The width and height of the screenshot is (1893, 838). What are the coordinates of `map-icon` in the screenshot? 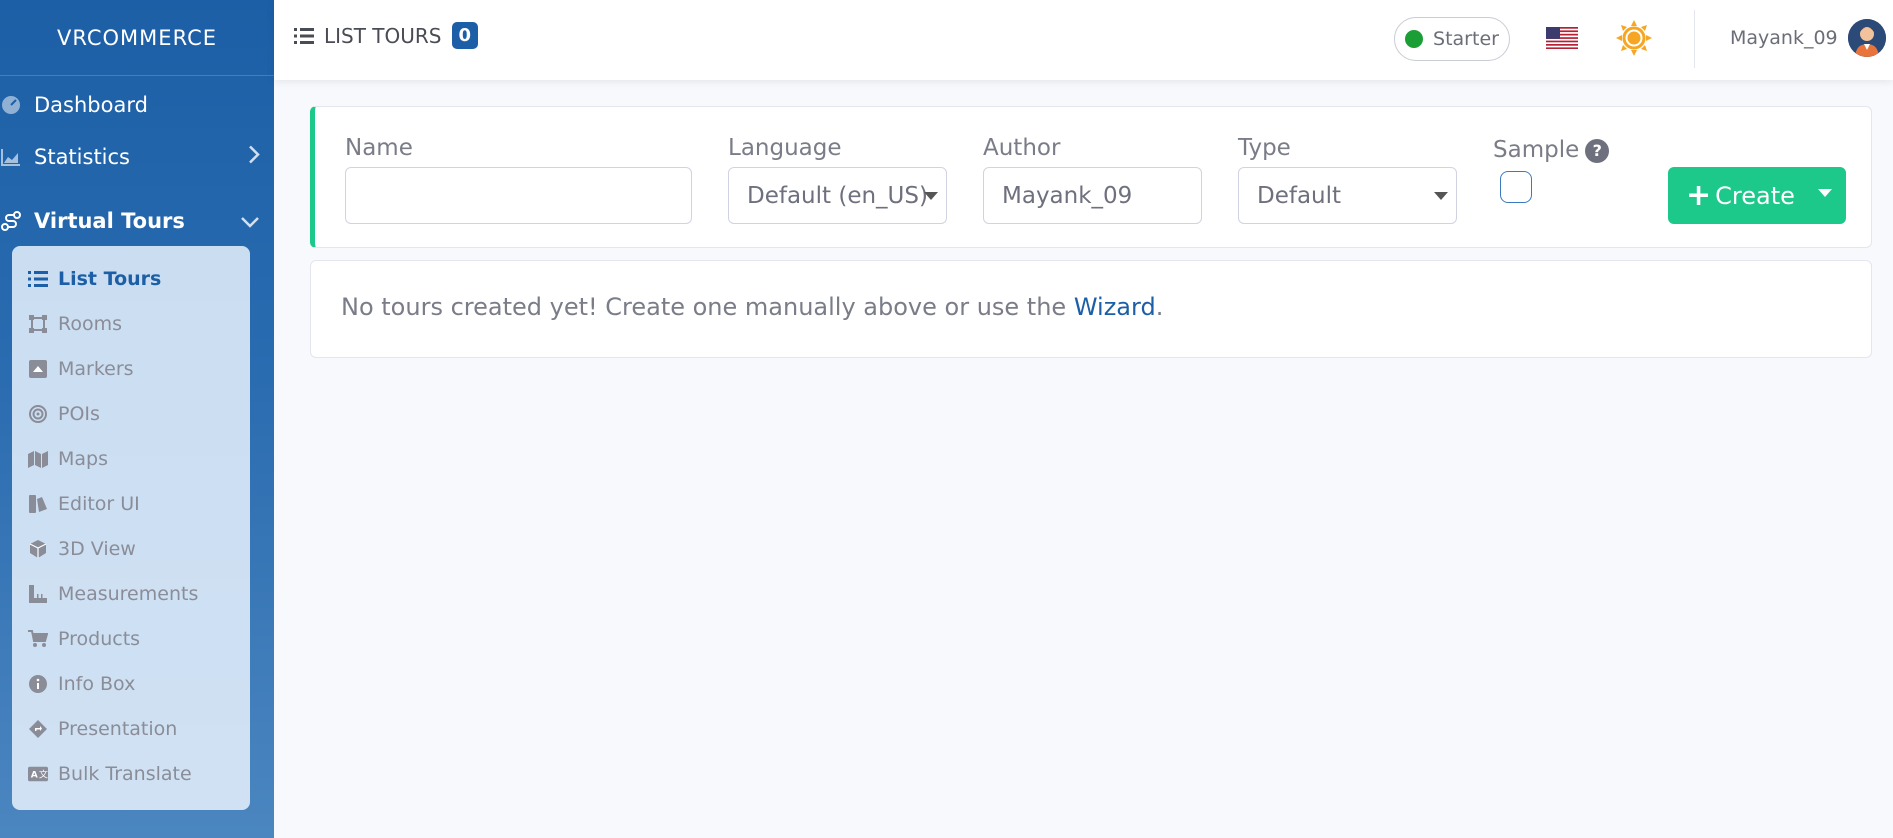 It's located at (38, 459).